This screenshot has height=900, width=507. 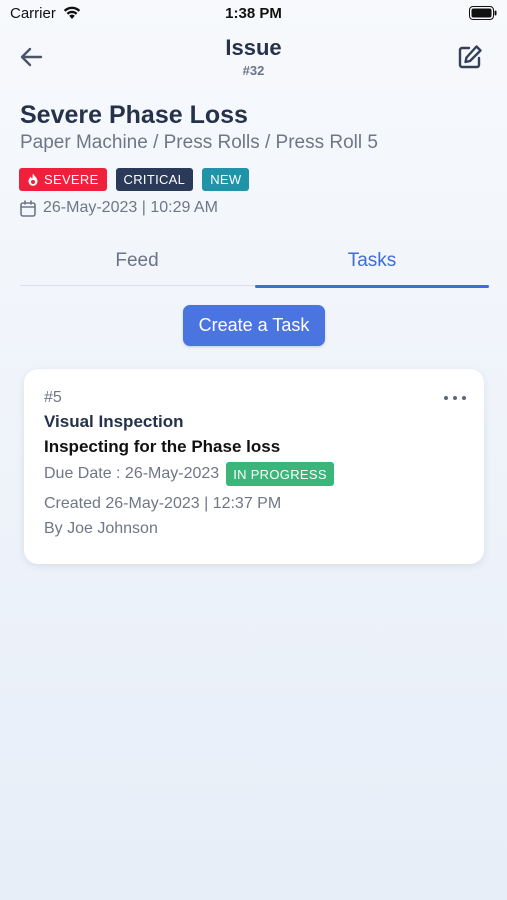 What do you see at coordinates (114, 421) in the screenshot?
I see `task-title: Visual Inspection` at bounding box center [114, 421].